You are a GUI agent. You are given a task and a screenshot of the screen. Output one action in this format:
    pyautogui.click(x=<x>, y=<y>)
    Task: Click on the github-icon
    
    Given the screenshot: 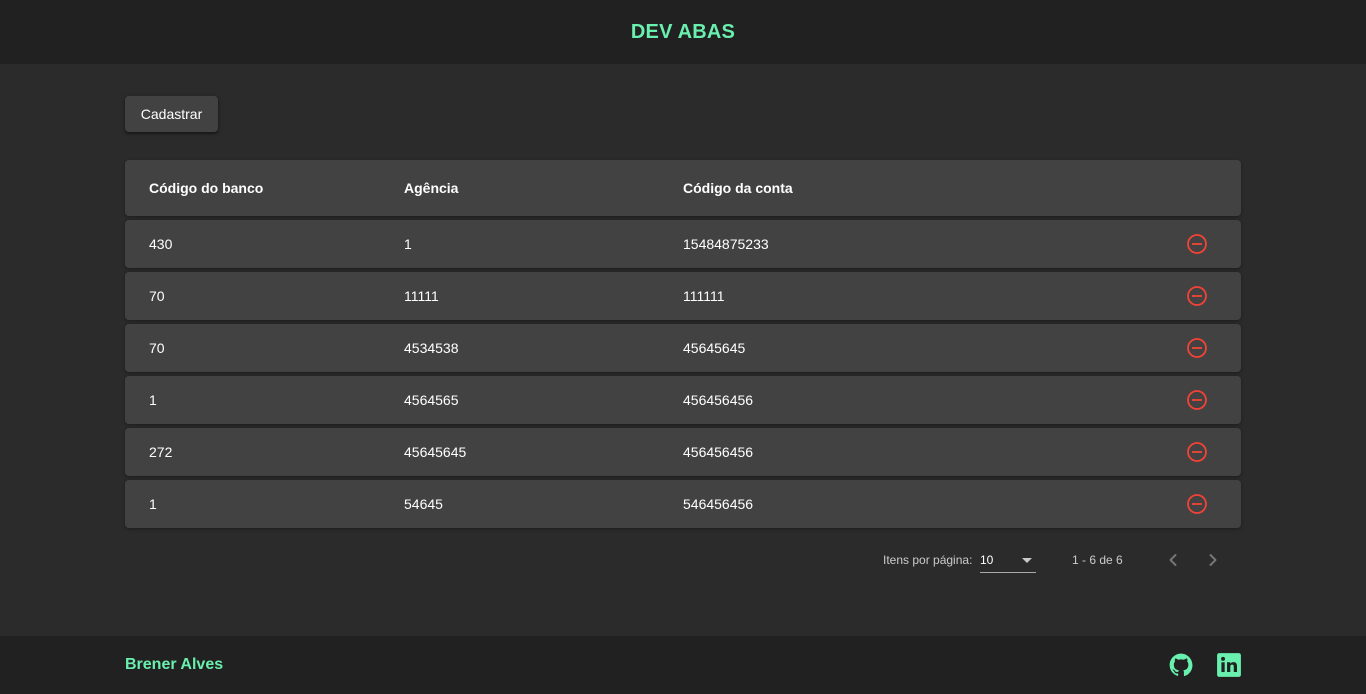 What is the action you would take?
    pyautogui.click(x=1181, y=665)
    